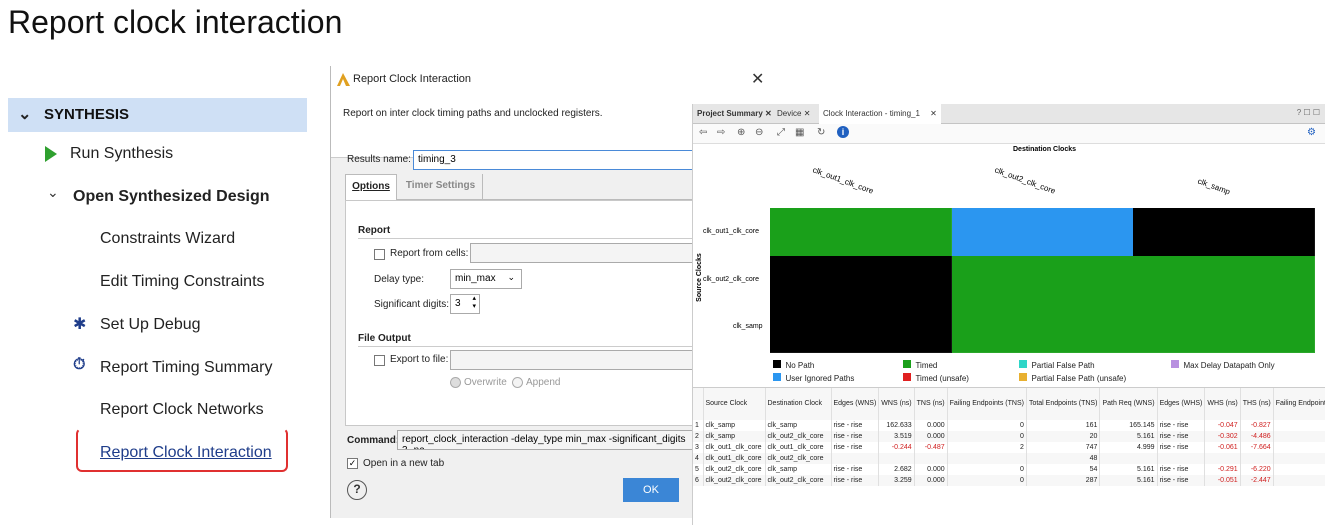 This screenshot has height=525, width=1325. Describe the element at coordinates (855, 404) in the screenshot. I see `table-header: Edges (WNS)` at that location.